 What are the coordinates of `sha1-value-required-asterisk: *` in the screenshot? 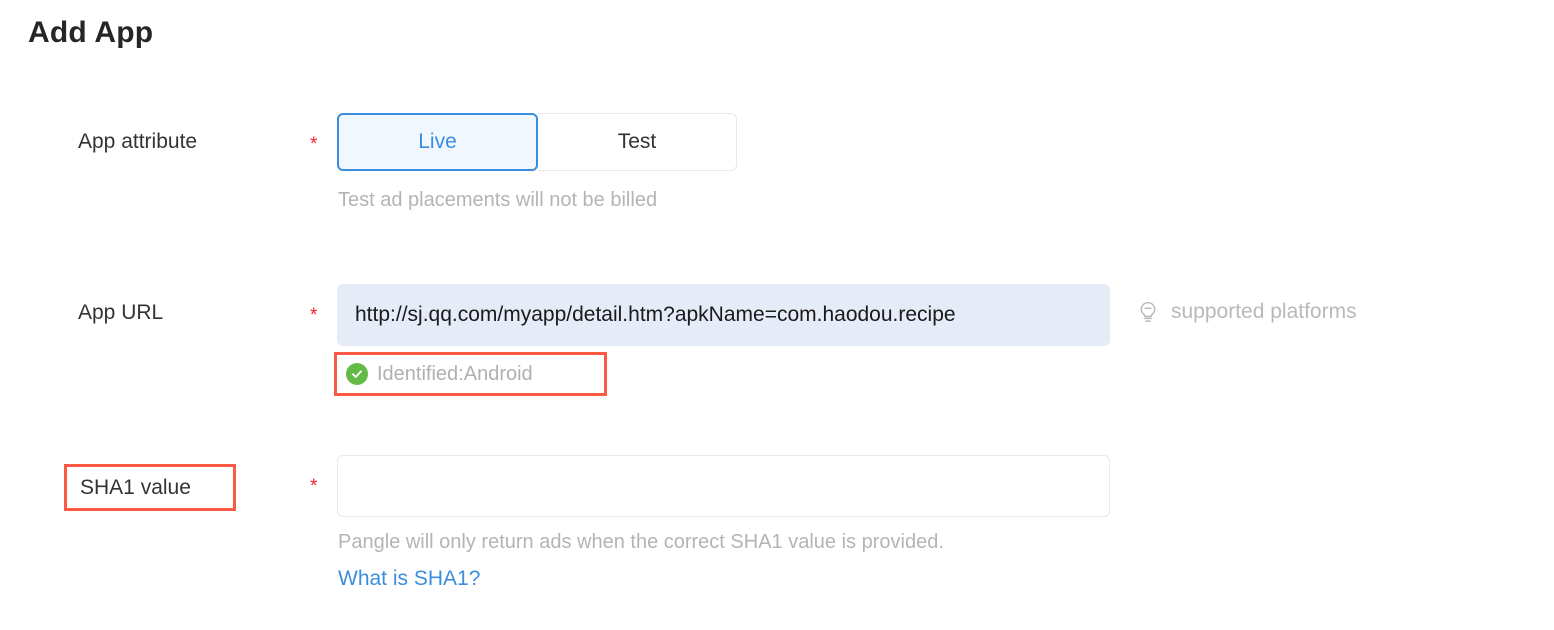 It's located at (314, 486).